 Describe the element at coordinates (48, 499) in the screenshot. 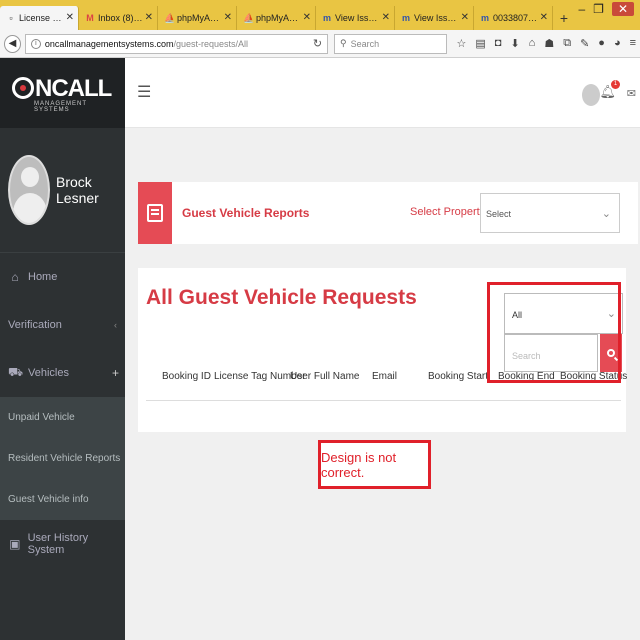

I see `sidebar-subitem-label: Guest Vehicle info` at that location.